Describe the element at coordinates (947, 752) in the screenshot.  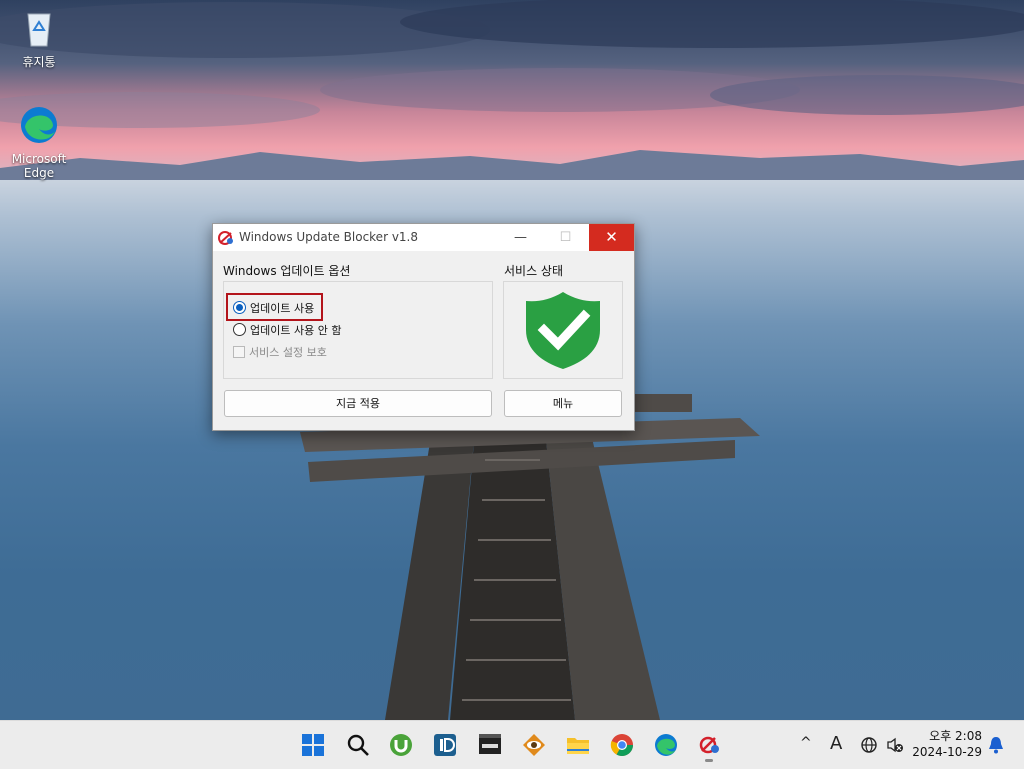
I see `clock-date: 2024-10-29` at that location.